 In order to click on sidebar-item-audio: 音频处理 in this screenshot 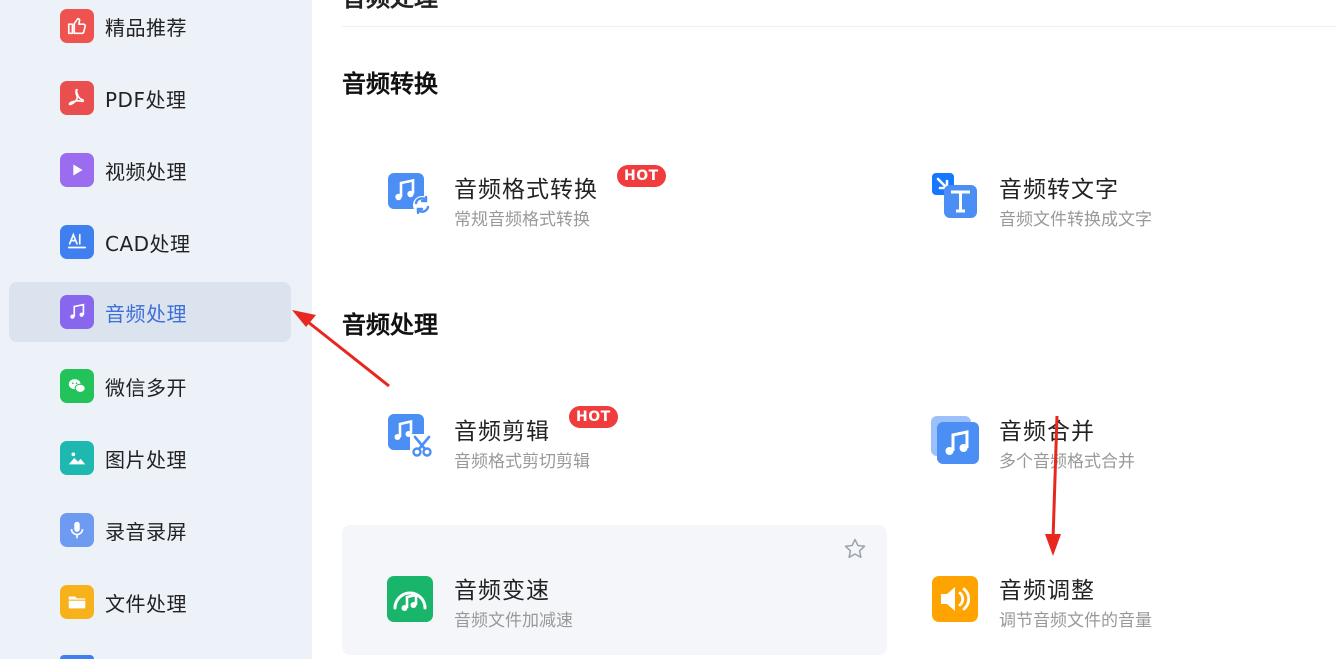, I will do `click(150, 312)`.